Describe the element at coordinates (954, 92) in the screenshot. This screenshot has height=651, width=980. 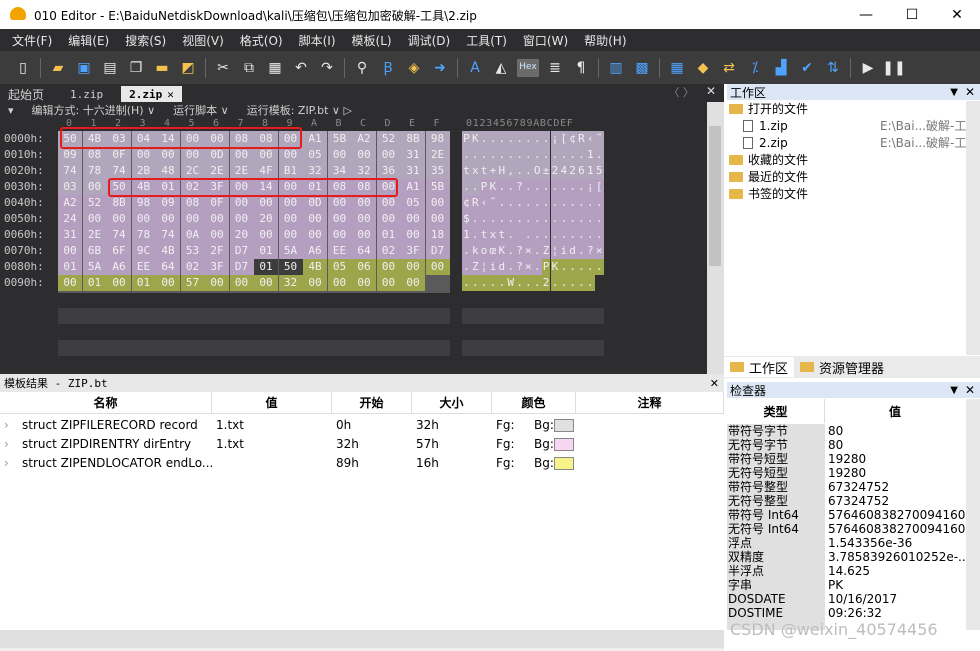
I see `pin-down-icon: ▼` at that location.